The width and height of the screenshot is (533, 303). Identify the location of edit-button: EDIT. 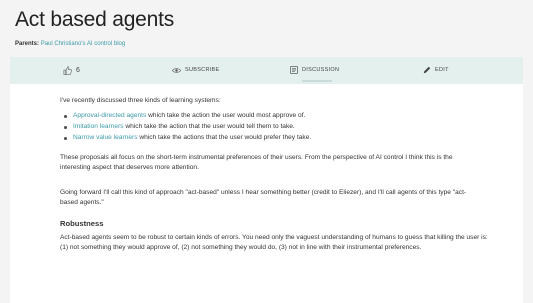
(436, 70).